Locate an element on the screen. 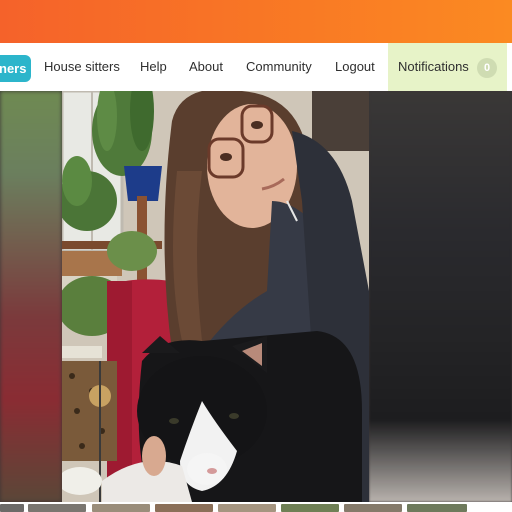 This screenshot has height=512, width=512. notifications-label: Notifications is located at coordinates (433, 66).